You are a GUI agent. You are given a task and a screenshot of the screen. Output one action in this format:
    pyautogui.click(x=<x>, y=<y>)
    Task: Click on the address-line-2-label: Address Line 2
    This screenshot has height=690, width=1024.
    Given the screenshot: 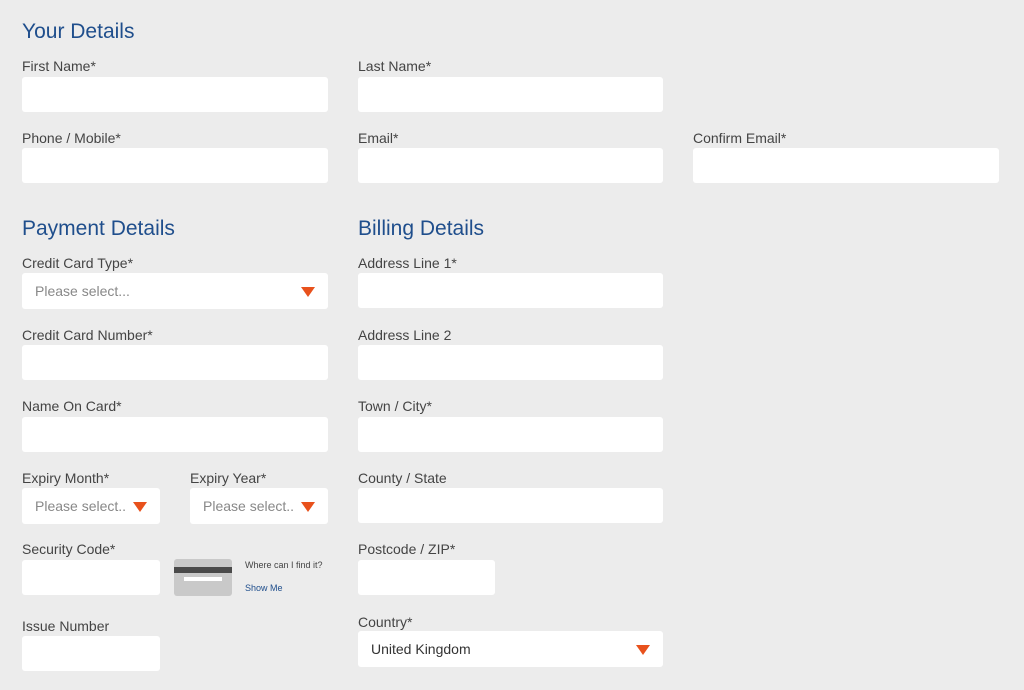 What is the action you would take?
    pyautogui.click(x=405, y=335)
    